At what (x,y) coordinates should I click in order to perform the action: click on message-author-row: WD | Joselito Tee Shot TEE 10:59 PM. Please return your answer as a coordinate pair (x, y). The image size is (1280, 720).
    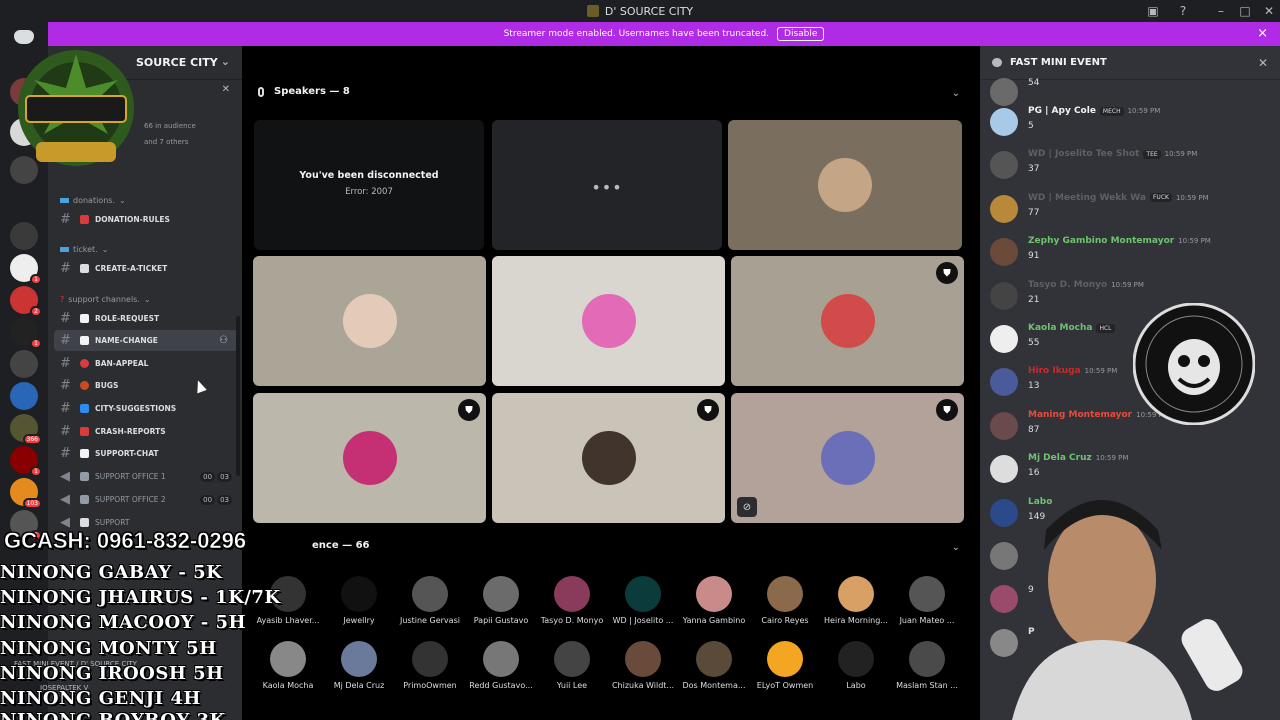
    Looking at the image, I should click on (1112, 154).